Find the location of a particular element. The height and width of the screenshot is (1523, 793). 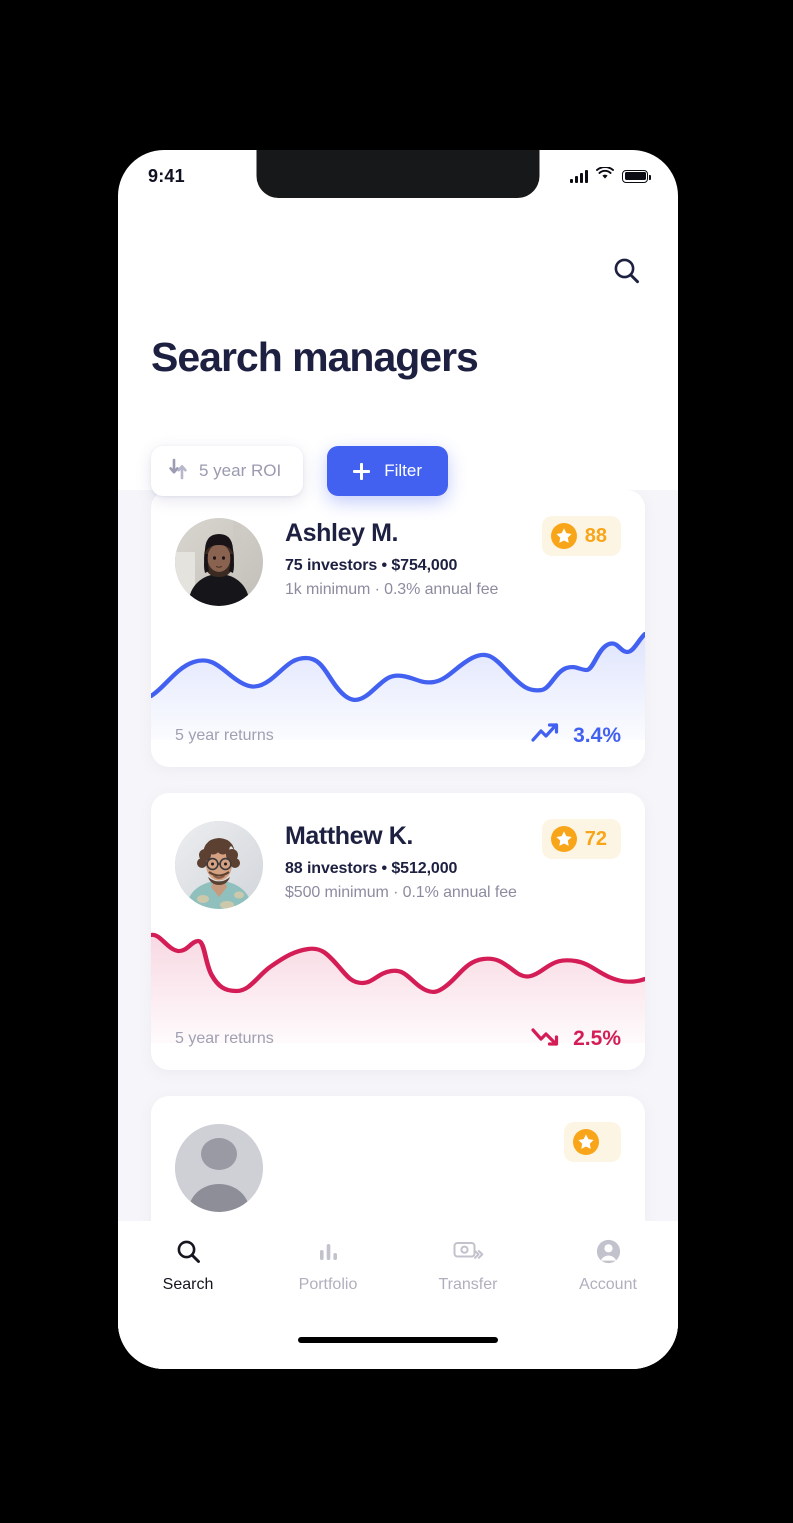

status-clock: 9:41 is located at coordinates (166, 175).